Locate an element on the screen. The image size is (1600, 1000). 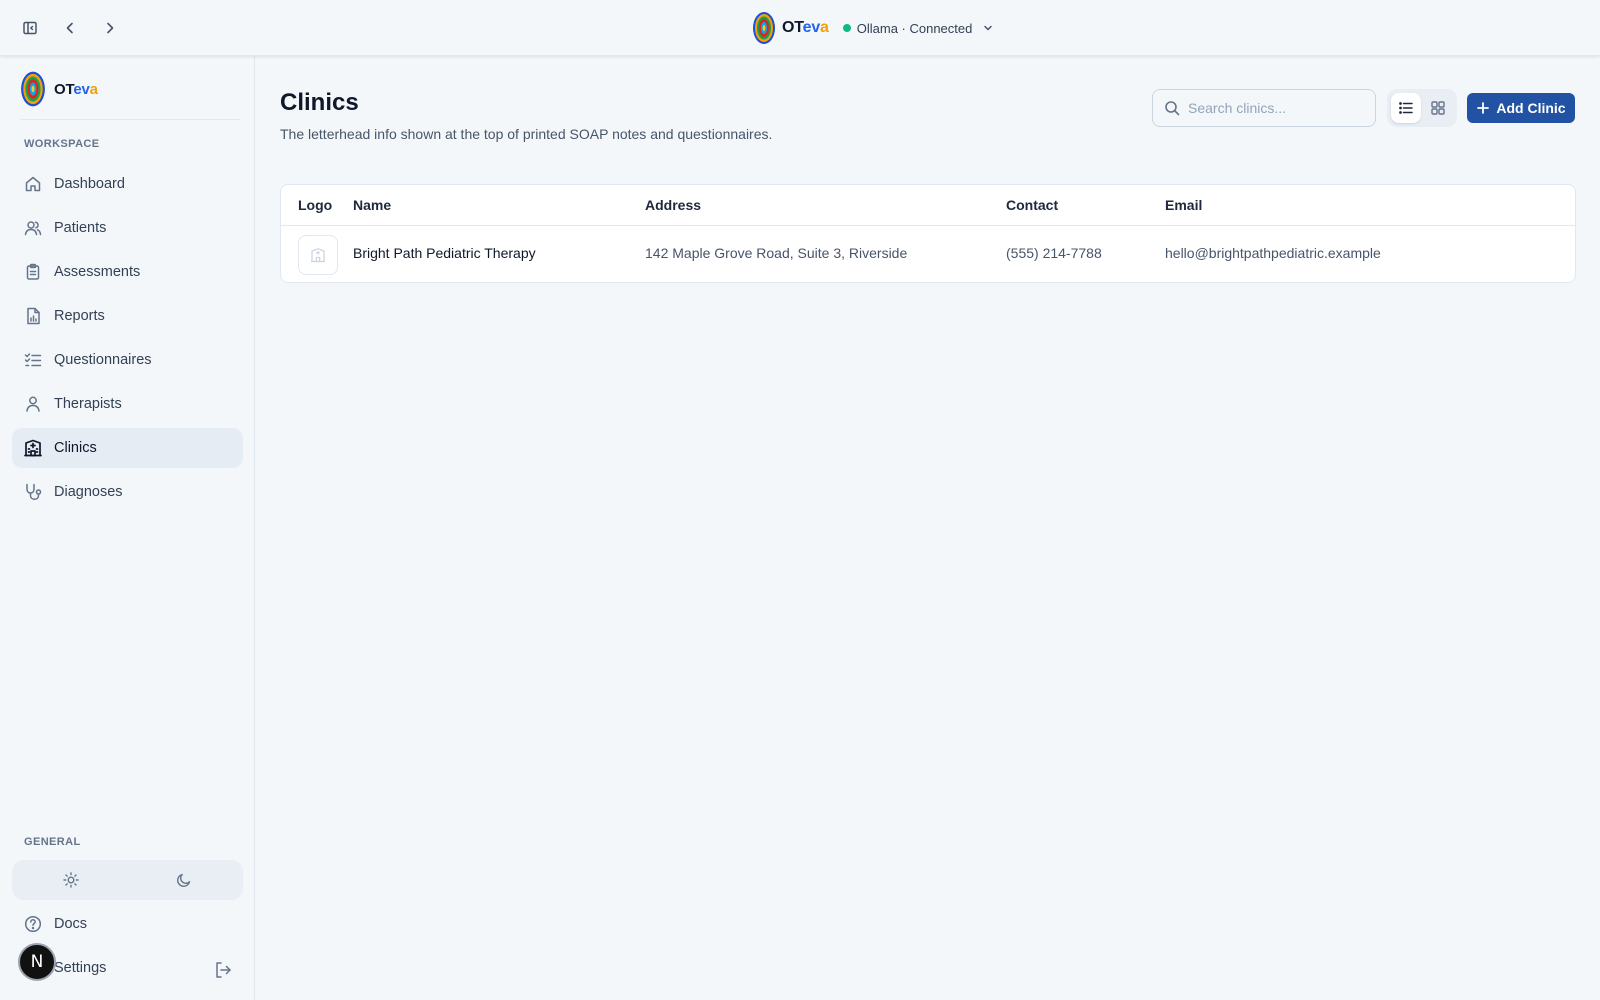
user-icon is located at coordinates (33, 404).